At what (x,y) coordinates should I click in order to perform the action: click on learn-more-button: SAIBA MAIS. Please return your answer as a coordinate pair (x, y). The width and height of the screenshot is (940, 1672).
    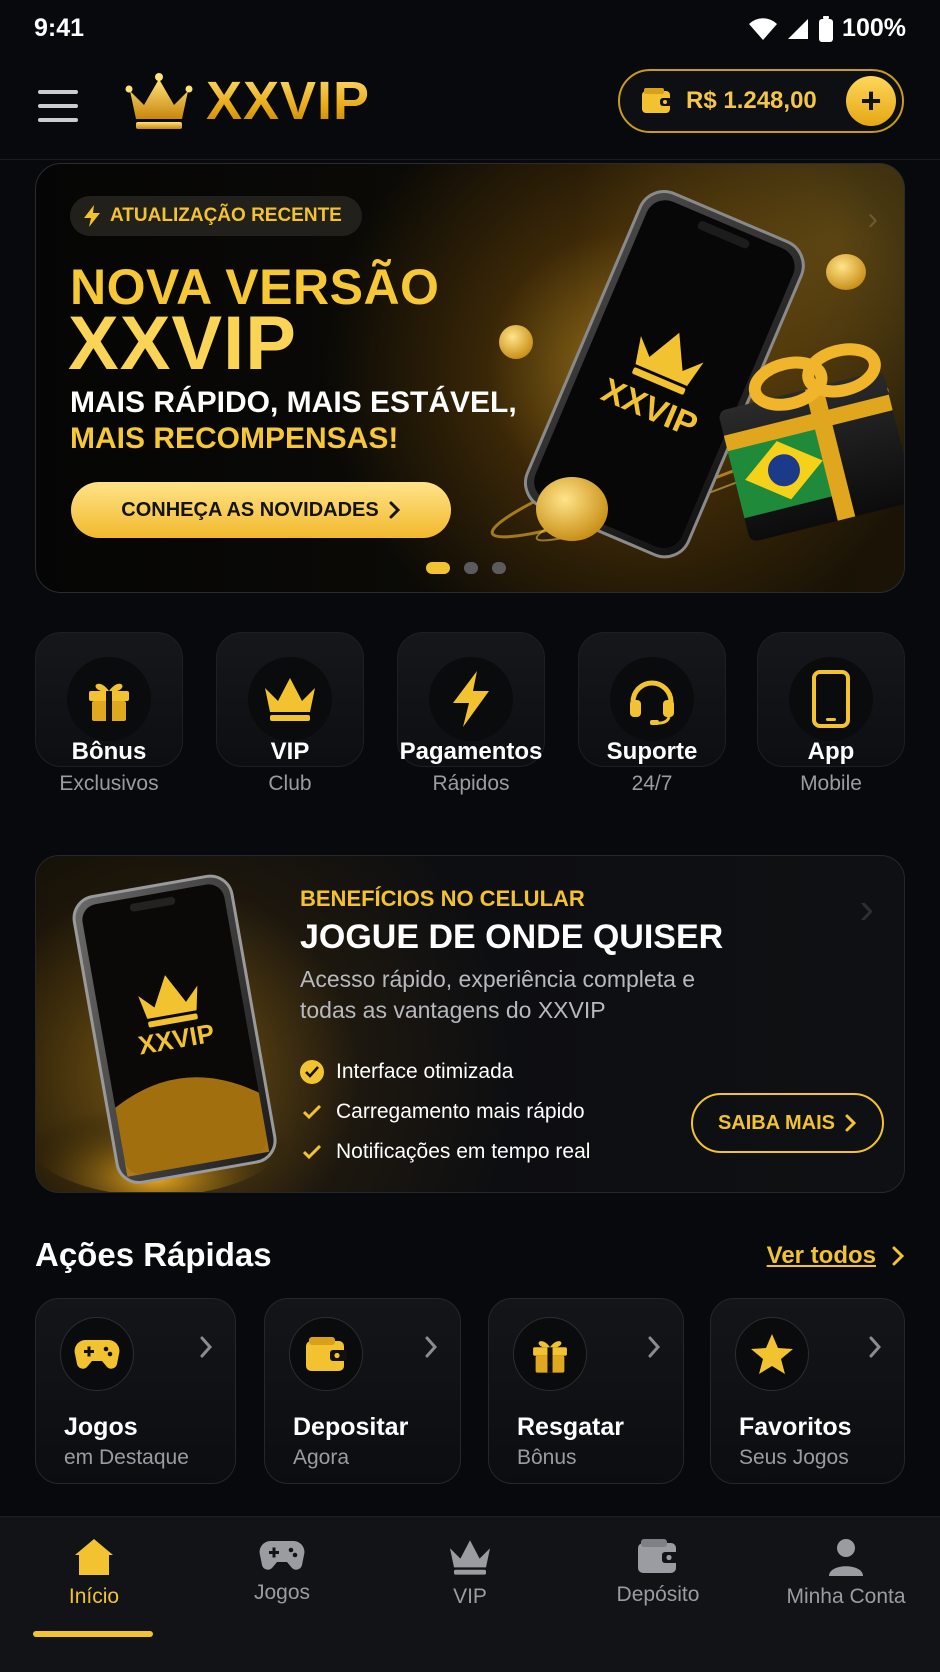
    Looking at the image, I should click on (787, 1123).